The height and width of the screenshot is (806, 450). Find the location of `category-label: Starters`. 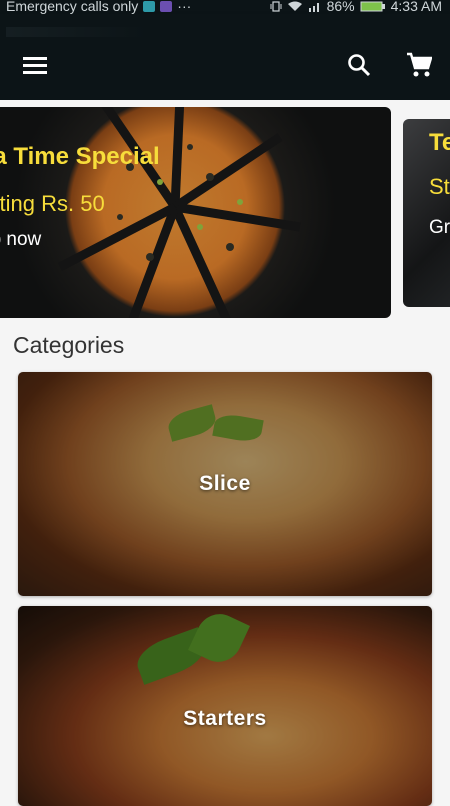

category-label: Starters is located at coordinates (225, 718).